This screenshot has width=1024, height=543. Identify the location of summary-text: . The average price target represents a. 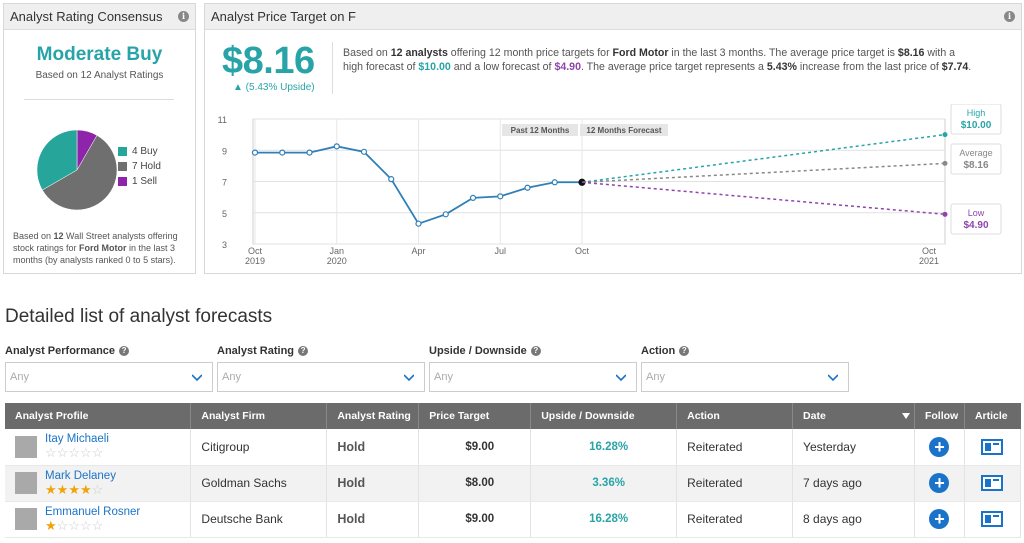
(673, 67).